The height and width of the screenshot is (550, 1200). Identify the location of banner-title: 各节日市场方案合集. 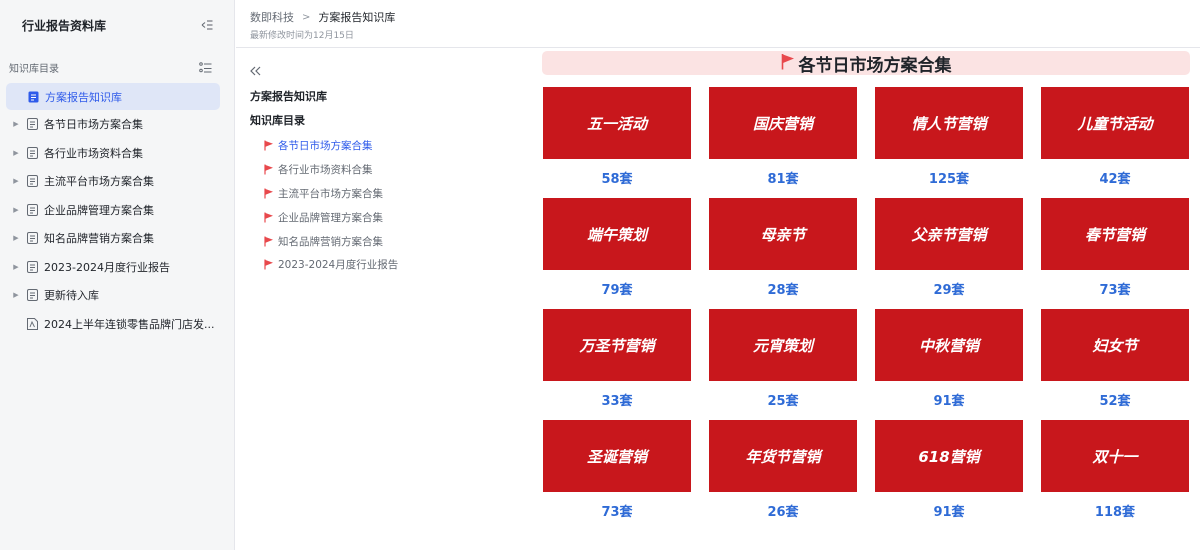
(875, 65).